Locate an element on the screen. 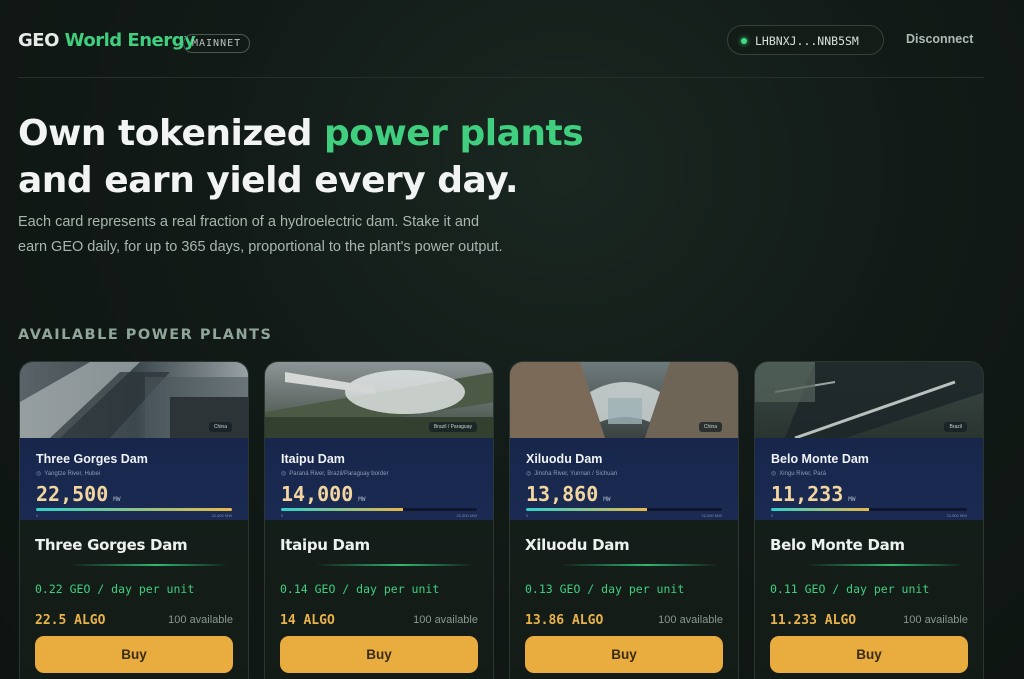 This screenshot has width=1024, height=679. plant-capacity: 14,000 MW is located at coordinates (323, 494).